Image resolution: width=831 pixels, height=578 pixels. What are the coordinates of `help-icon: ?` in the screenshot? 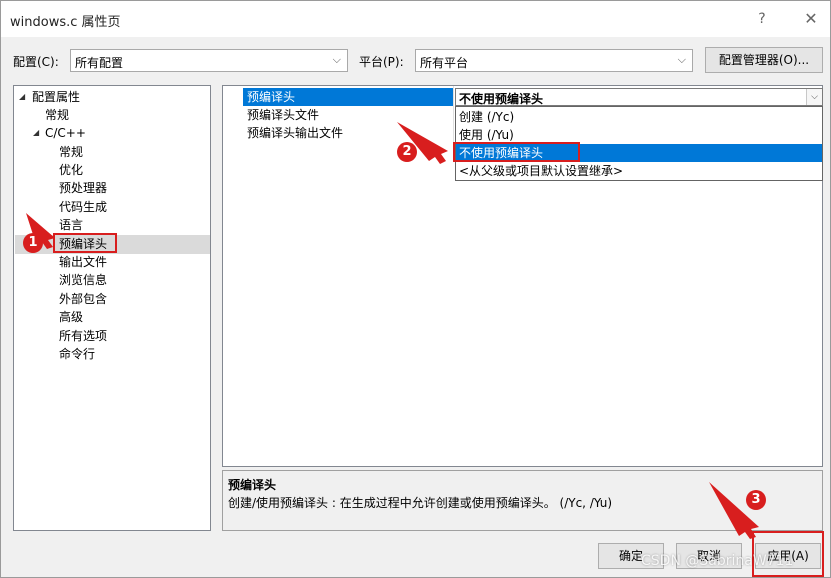 It's located at (762, 19).